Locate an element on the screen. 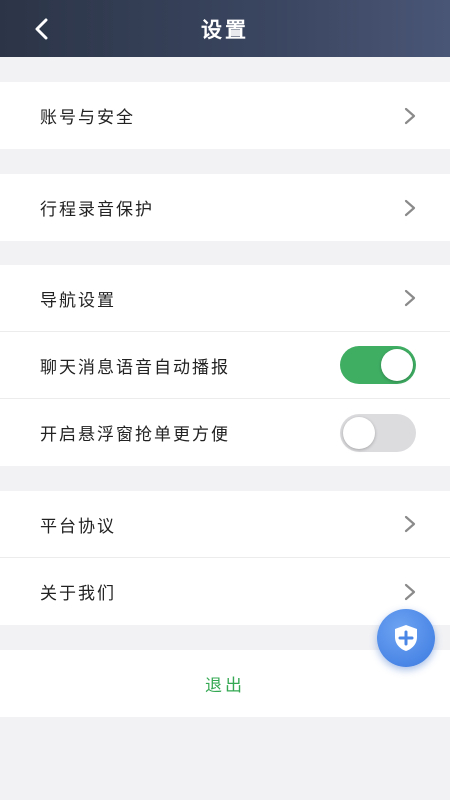 The width and height of the screenshot is (450, 800). trip-recording-item: 行程录音保护 is located at coordinates (225, 207).